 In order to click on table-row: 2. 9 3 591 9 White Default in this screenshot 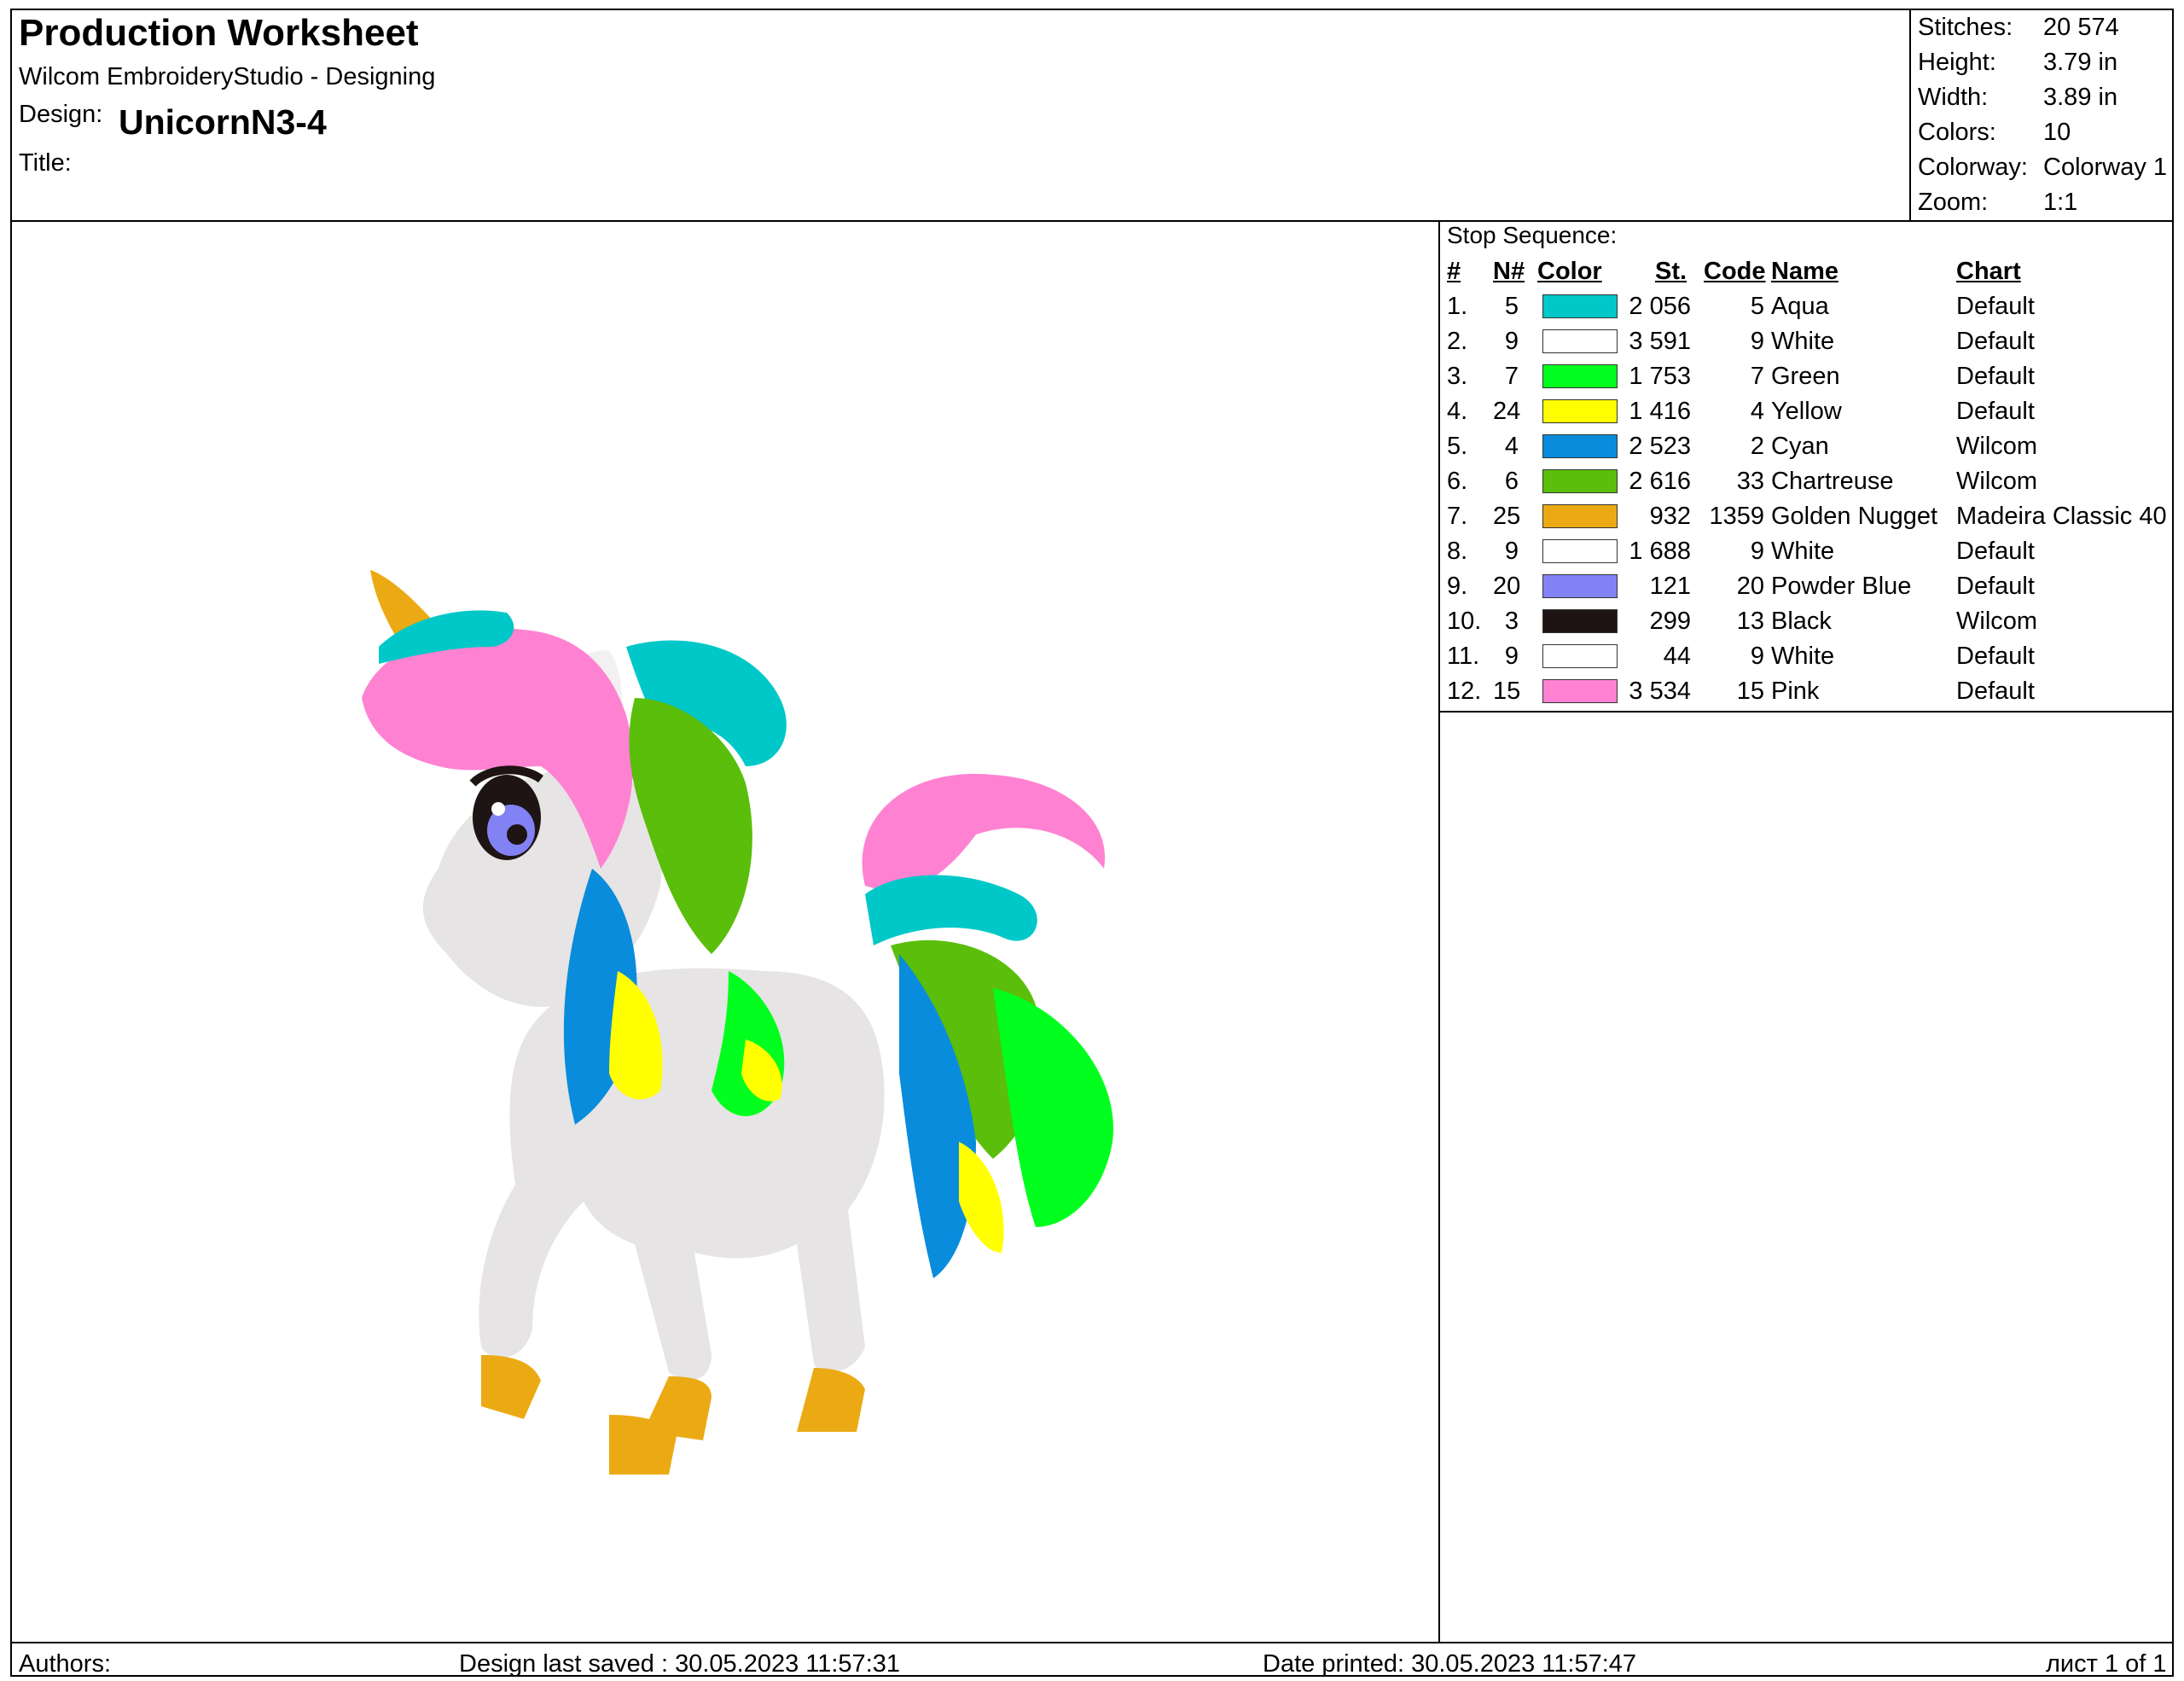, I will do `click(1806, 346)`.